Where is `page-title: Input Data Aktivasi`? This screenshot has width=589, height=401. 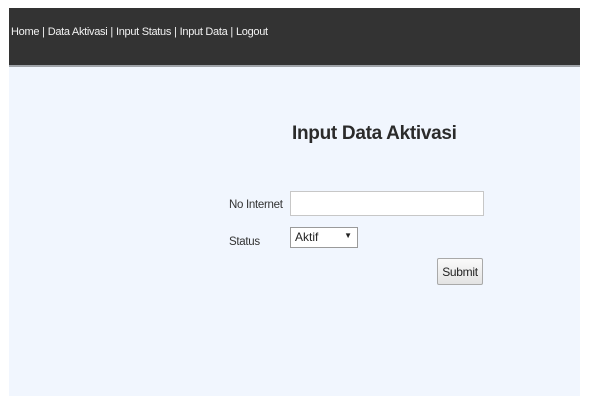
page-title: Input Data Aktivasi is located at coordinates (374, 133).